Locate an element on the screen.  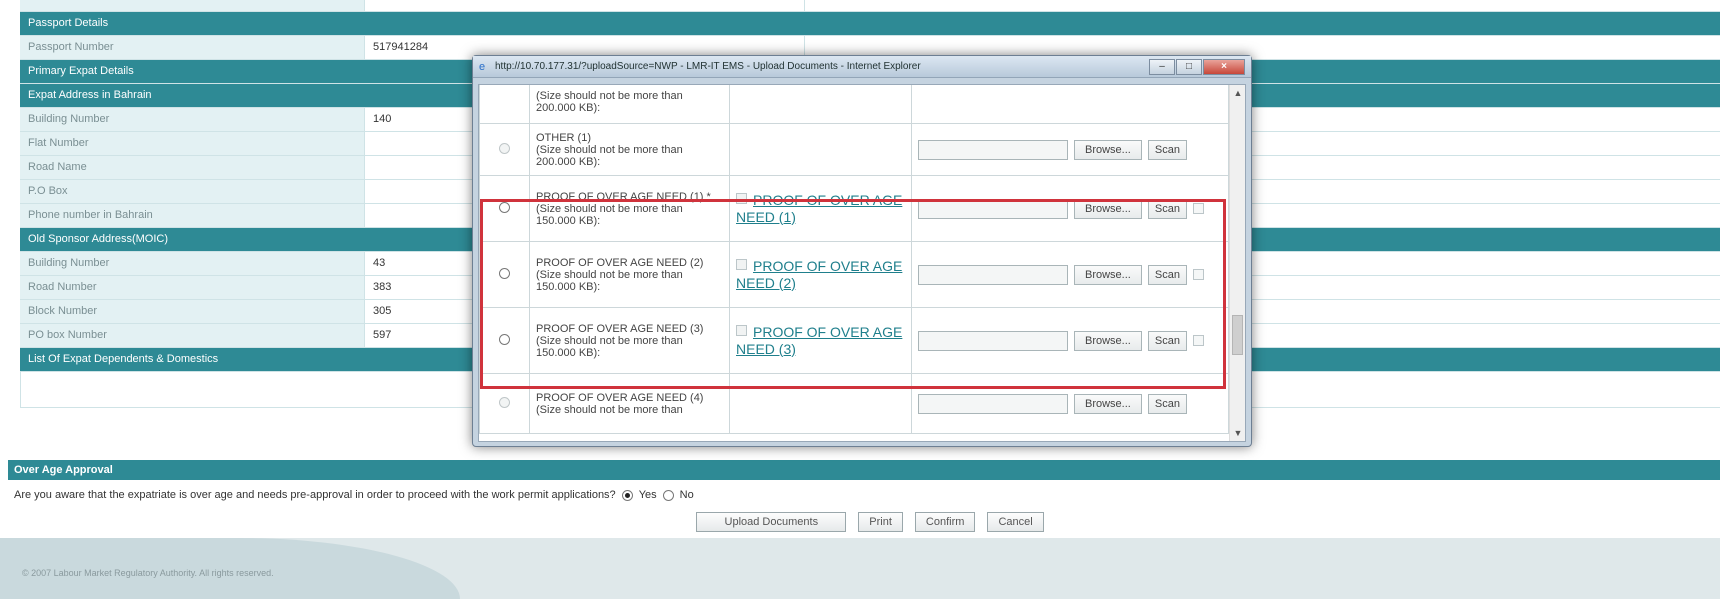
document-size-note: (Size should not be more than is located at coordinates (609, 409).